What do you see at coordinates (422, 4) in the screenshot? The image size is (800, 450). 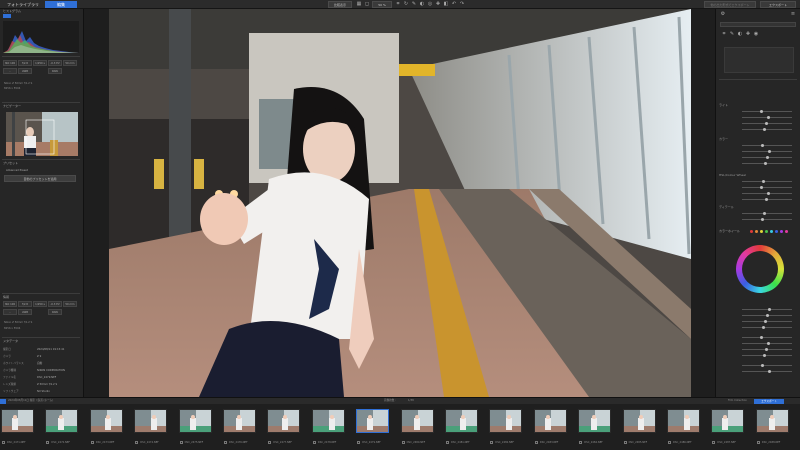 I see `gradient-icon: ◐` at bounding box center [422, 4].